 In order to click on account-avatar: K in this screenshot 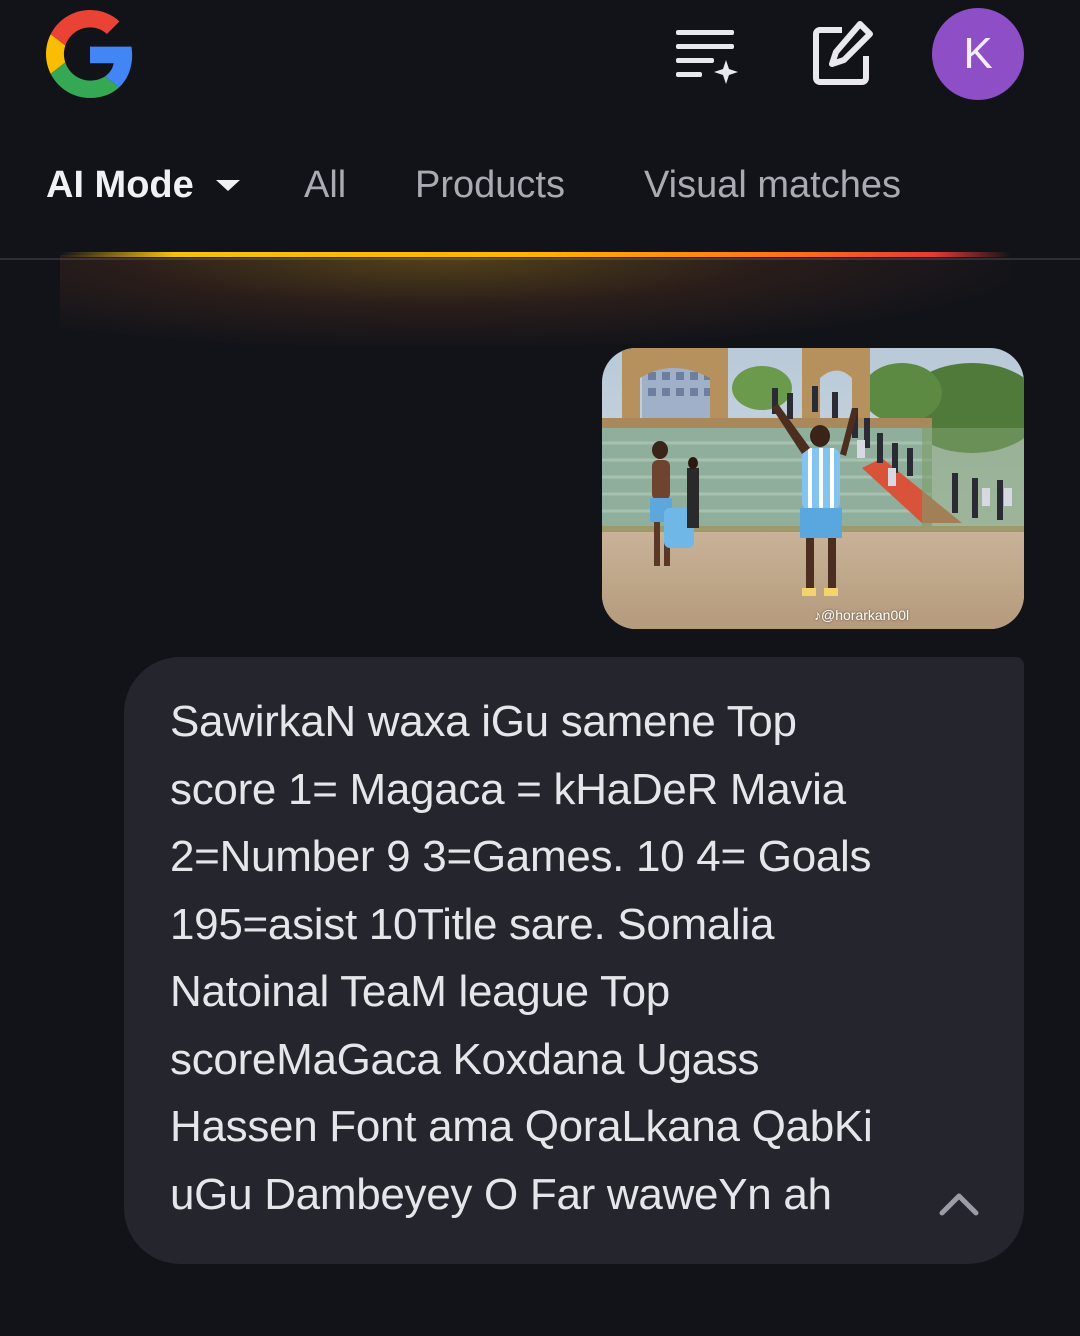, I will do `click(978, 54)`.